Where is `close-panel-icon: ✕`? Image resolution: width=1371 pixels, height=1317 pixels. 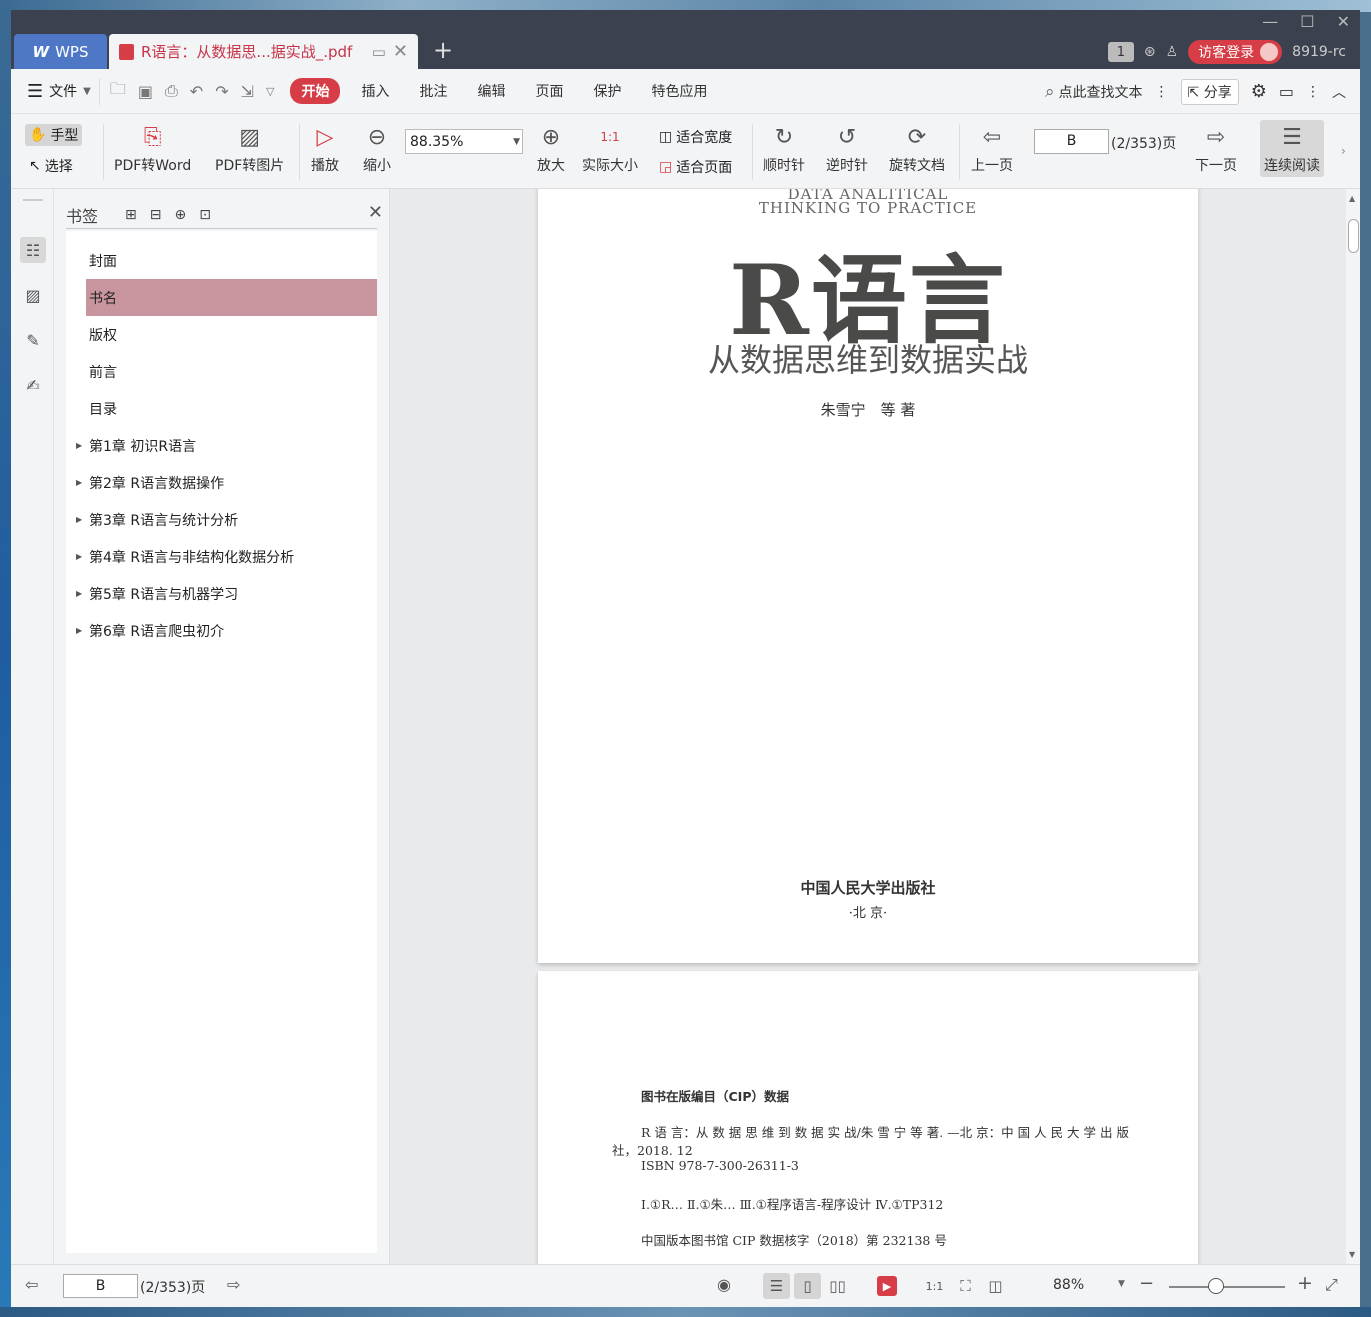
close-panel-icon: ✕ is located at coordinates (375, 212).